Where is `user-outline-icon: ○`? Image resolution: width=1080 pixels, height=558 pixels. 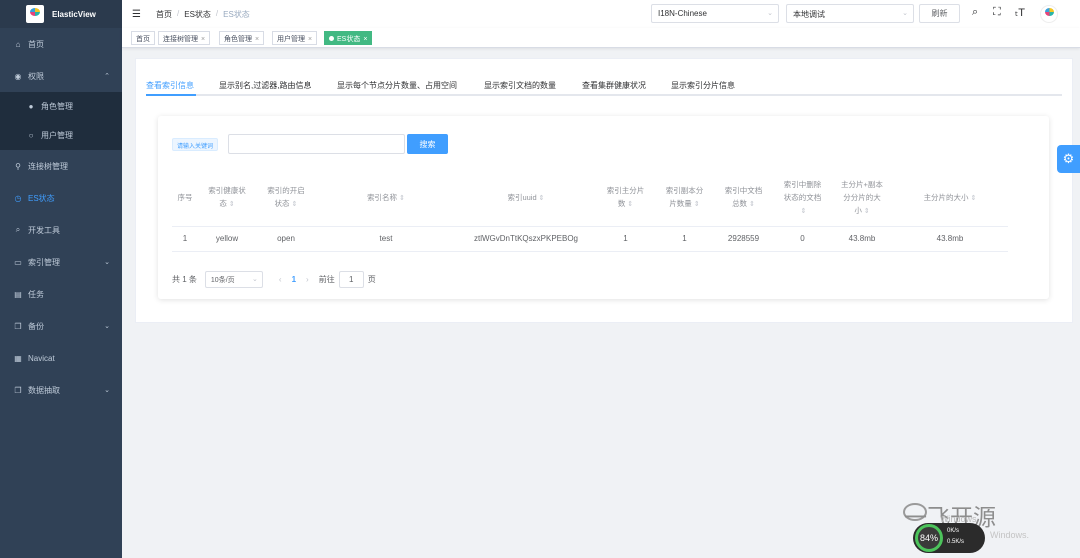
user-outline-icon: ○ is located at coordinates (31, 135).